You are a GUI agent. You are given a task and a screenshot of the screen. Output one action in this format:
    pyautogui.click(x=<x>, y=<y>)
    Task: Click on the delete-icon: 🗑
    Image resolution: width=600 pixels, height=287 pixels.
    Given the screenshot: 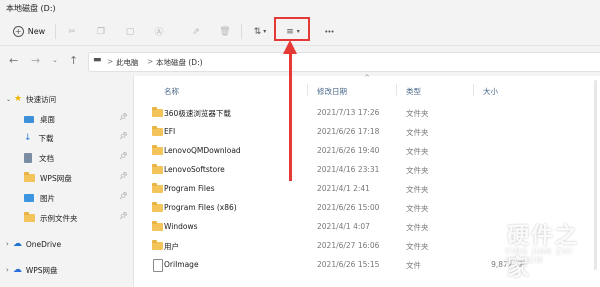 What is the action you would take?
    pyautogui.click(x=225, y=31)
    